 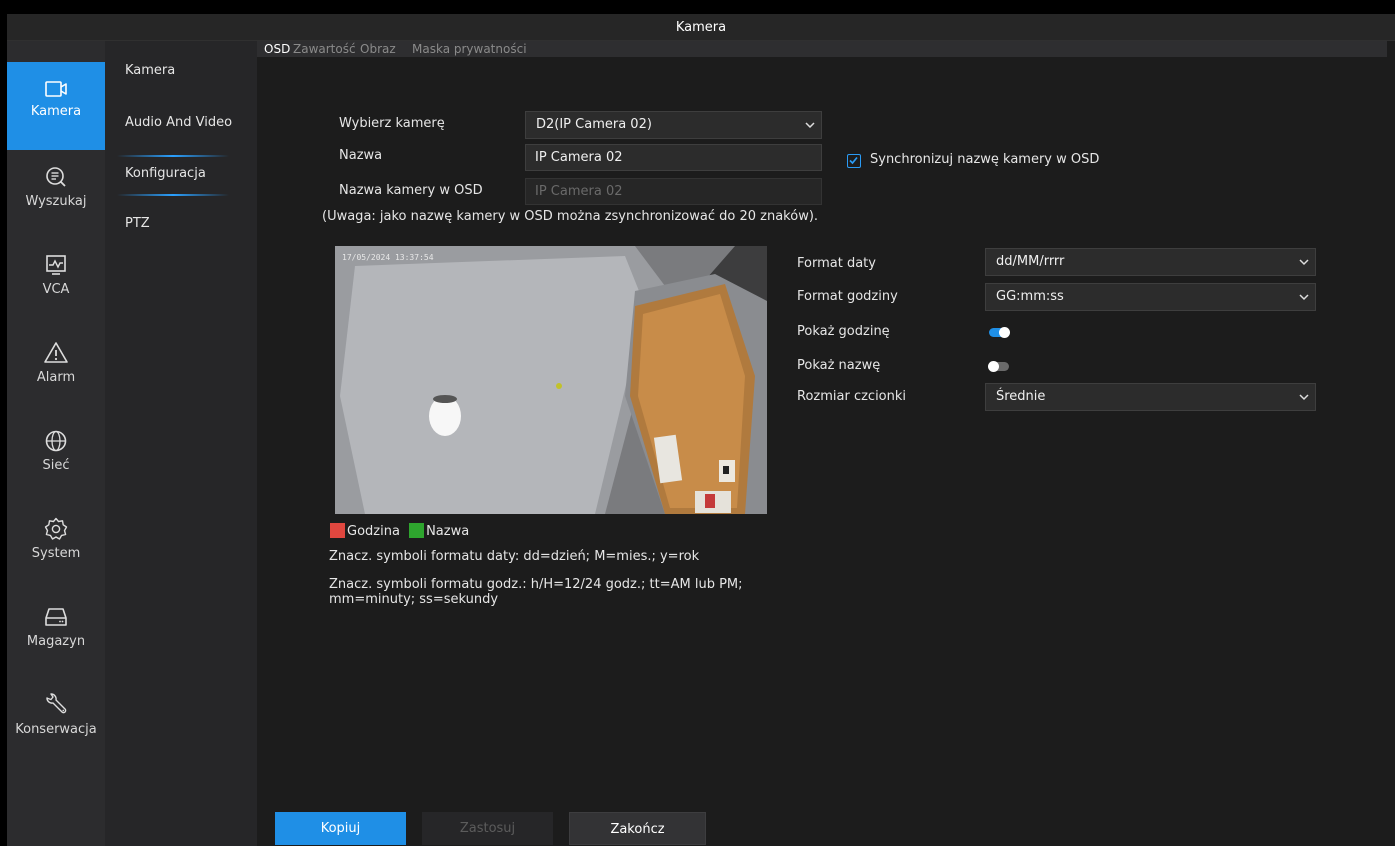 I want to click on nav-magazyn: Magazyn, so click(x=56, y=634).